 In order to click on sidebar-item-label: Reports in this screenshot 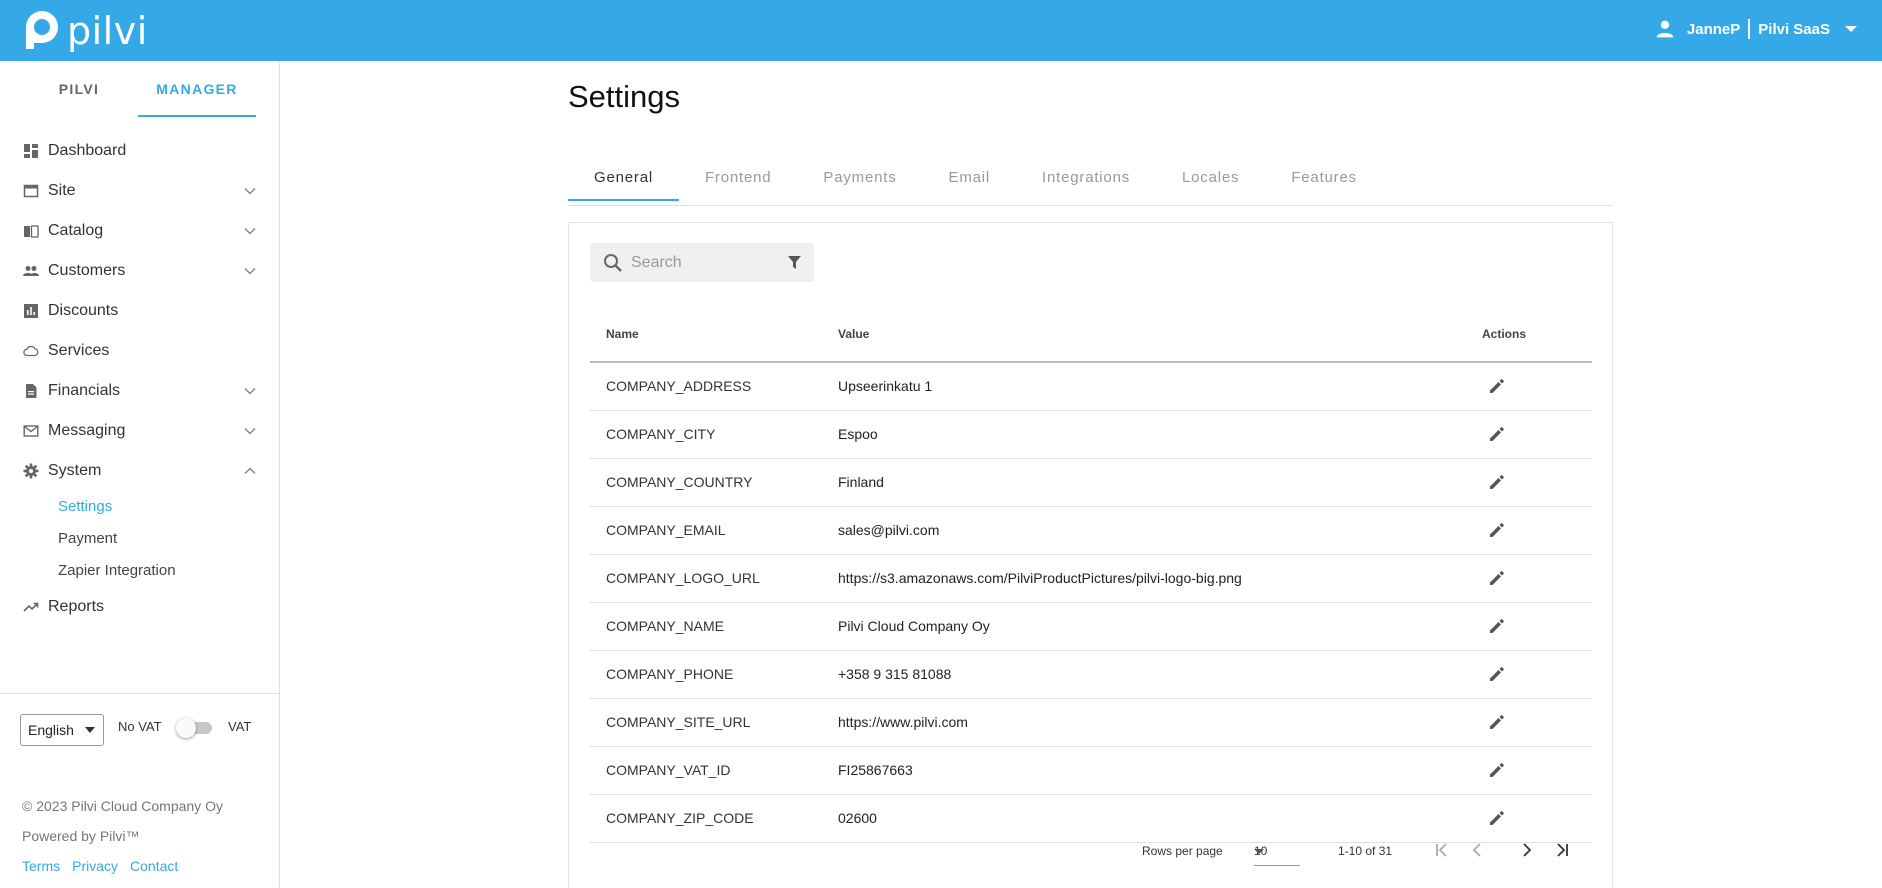, I will do `click(76, 606)`.